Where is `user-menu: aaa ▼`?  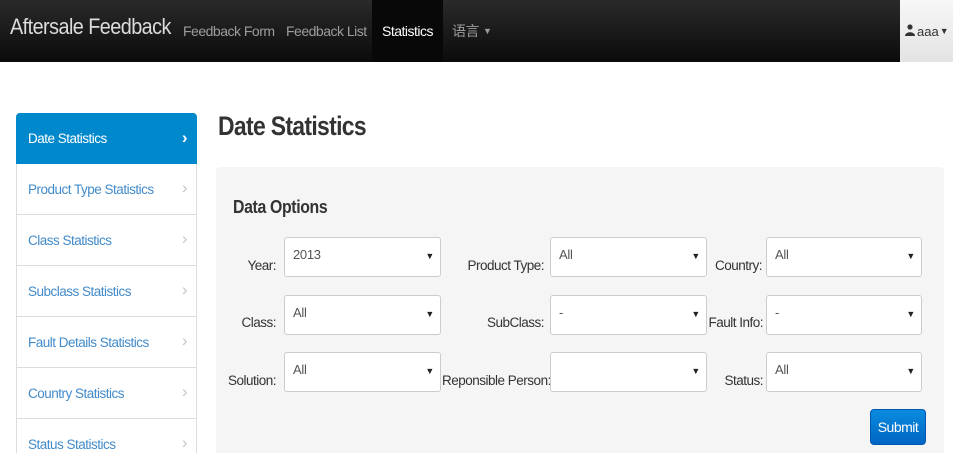 user-menu: aaa ▼ is located at coordinates (926, 31).